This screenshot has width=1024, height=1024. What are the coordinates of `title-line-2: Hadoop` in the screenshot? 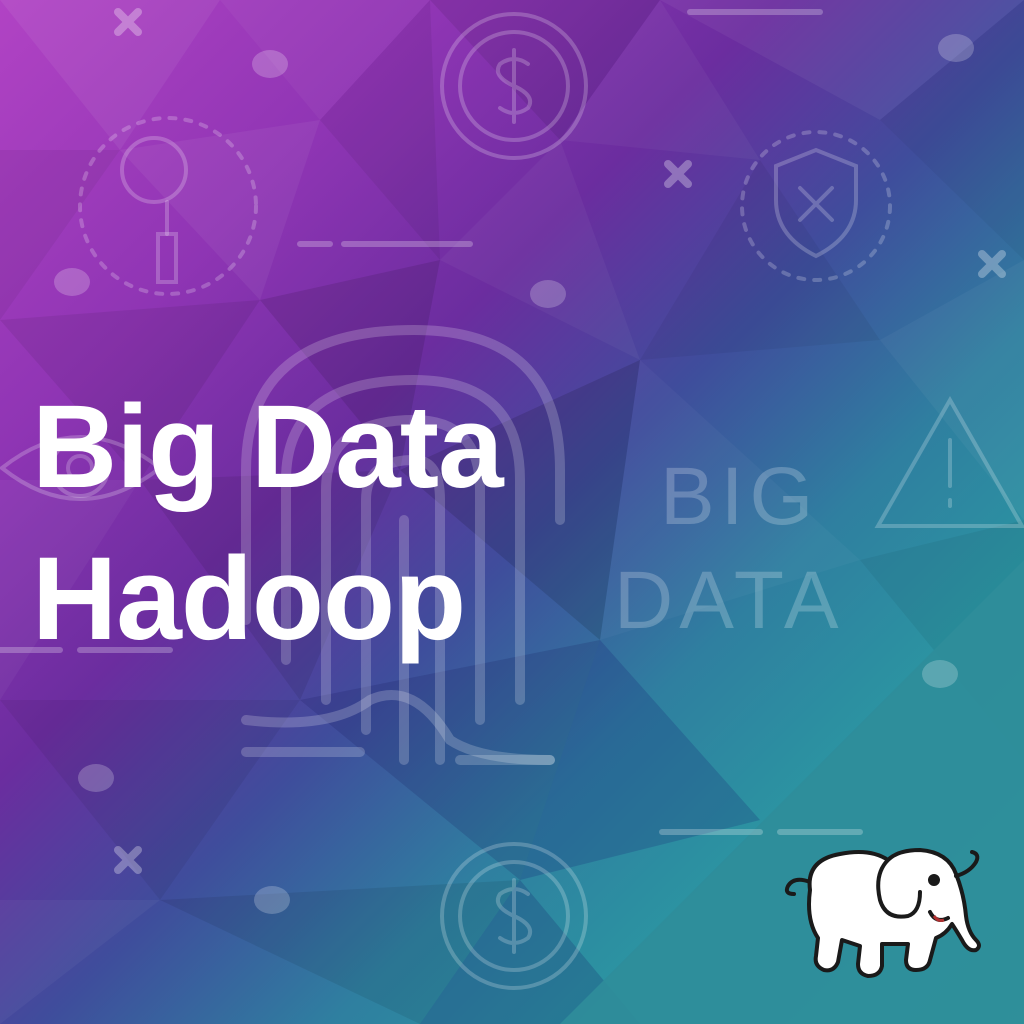 It's located at (249, 599).